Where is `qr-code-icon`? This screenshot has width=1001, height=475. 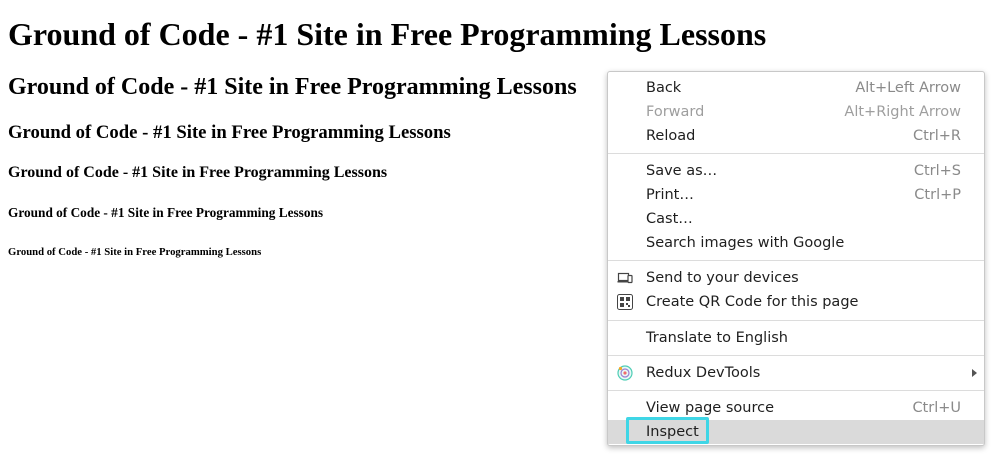
qr-code-icon is located at coordinates (625, 302).